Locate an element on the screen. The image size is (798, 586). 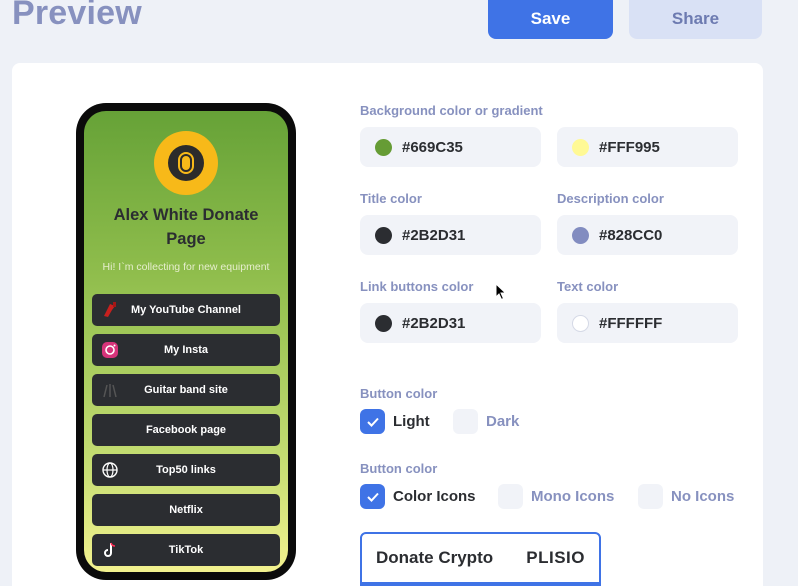
background-color-2-field: #FFF995 is located at coordinates (647, 147).